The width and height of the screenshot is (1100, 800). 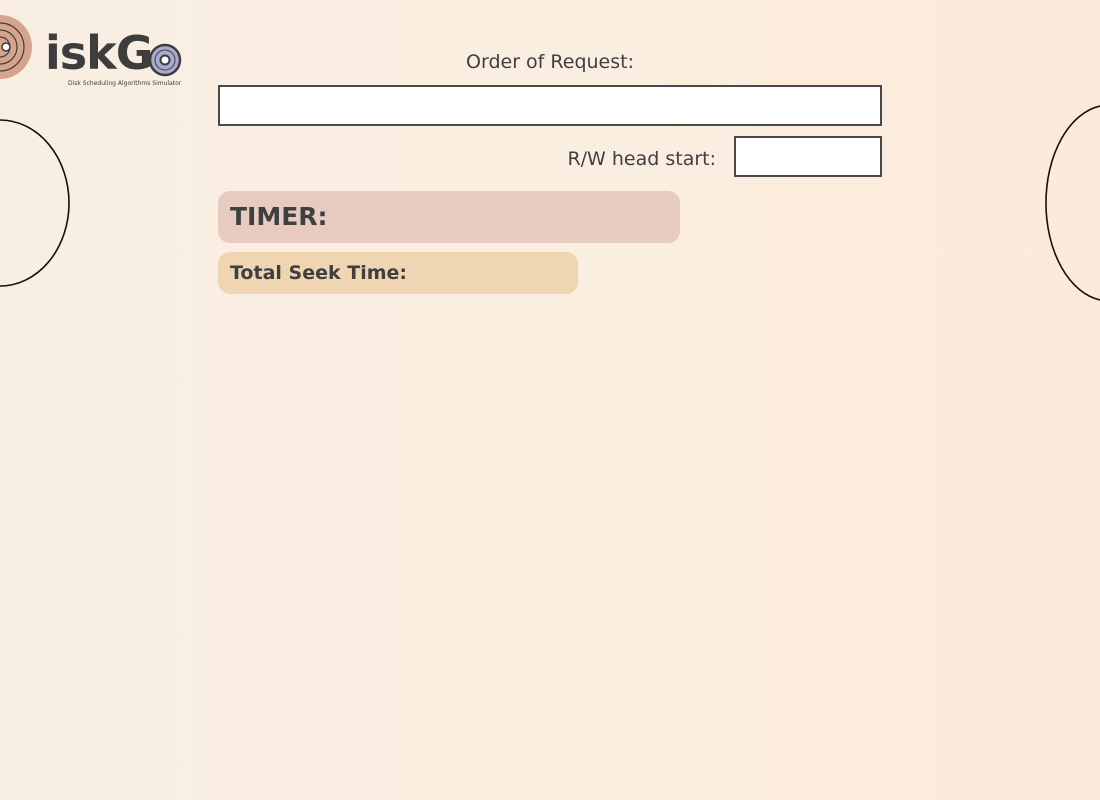 What do you see at coordinates (279, 216) in the screenshot?
I see `timer-label: TIMER:` at bounding box center [279, 216].